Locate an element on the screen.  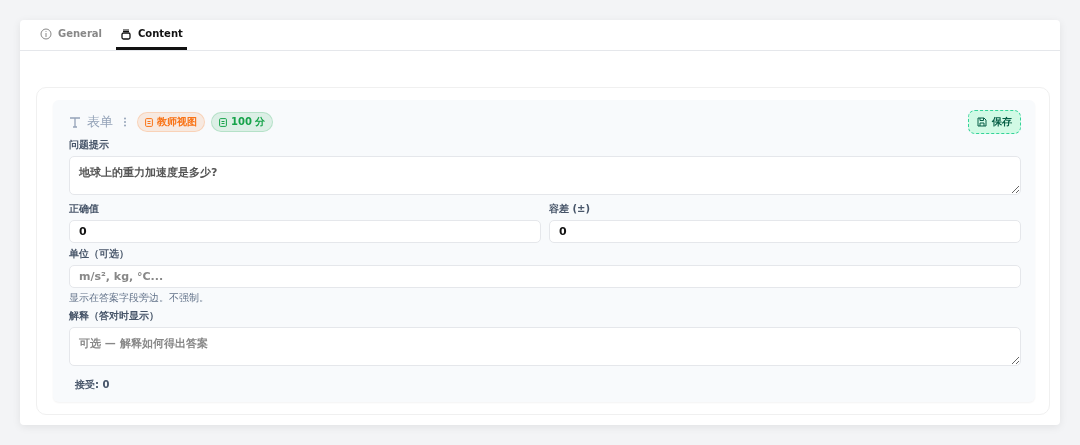
accepted-count: 接受: 0 is located at coordinates (93, 385).